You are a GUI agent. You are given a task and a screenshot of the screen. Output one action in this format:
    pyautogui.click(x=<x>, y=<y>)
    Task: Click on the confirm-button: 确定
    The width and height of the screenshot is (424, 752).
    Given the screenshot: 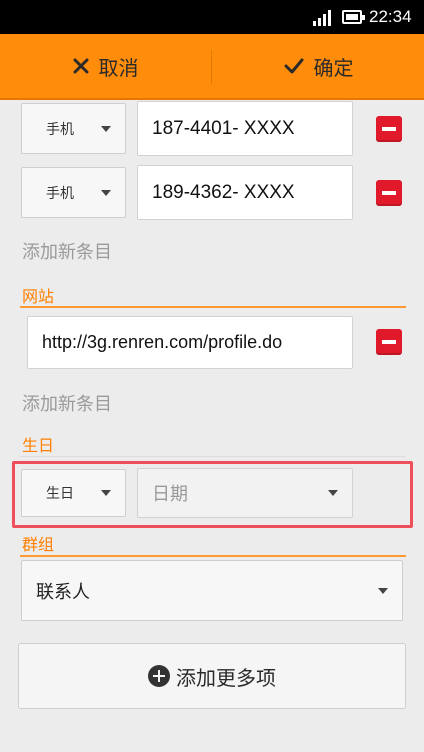 What is the action you would take?
    pyautogui.click(x=318, y=66)
    